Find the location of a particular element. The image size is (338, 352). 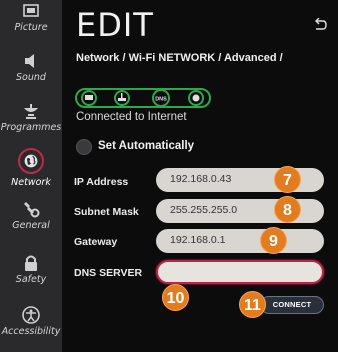

dns-node-label: DNS is located at coordinates (161, 100).